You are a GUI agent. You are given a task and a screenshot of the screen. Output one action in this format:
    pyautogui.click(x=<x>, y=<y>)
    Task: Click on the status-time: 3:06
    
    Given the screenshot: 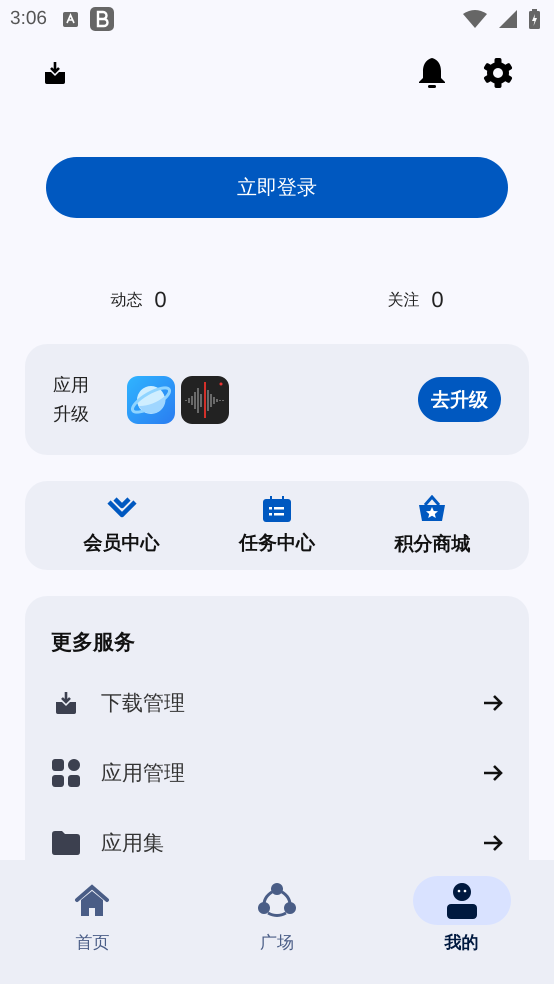 What is the action you would take?
    pyautogui.click(x=28, y=19)
    